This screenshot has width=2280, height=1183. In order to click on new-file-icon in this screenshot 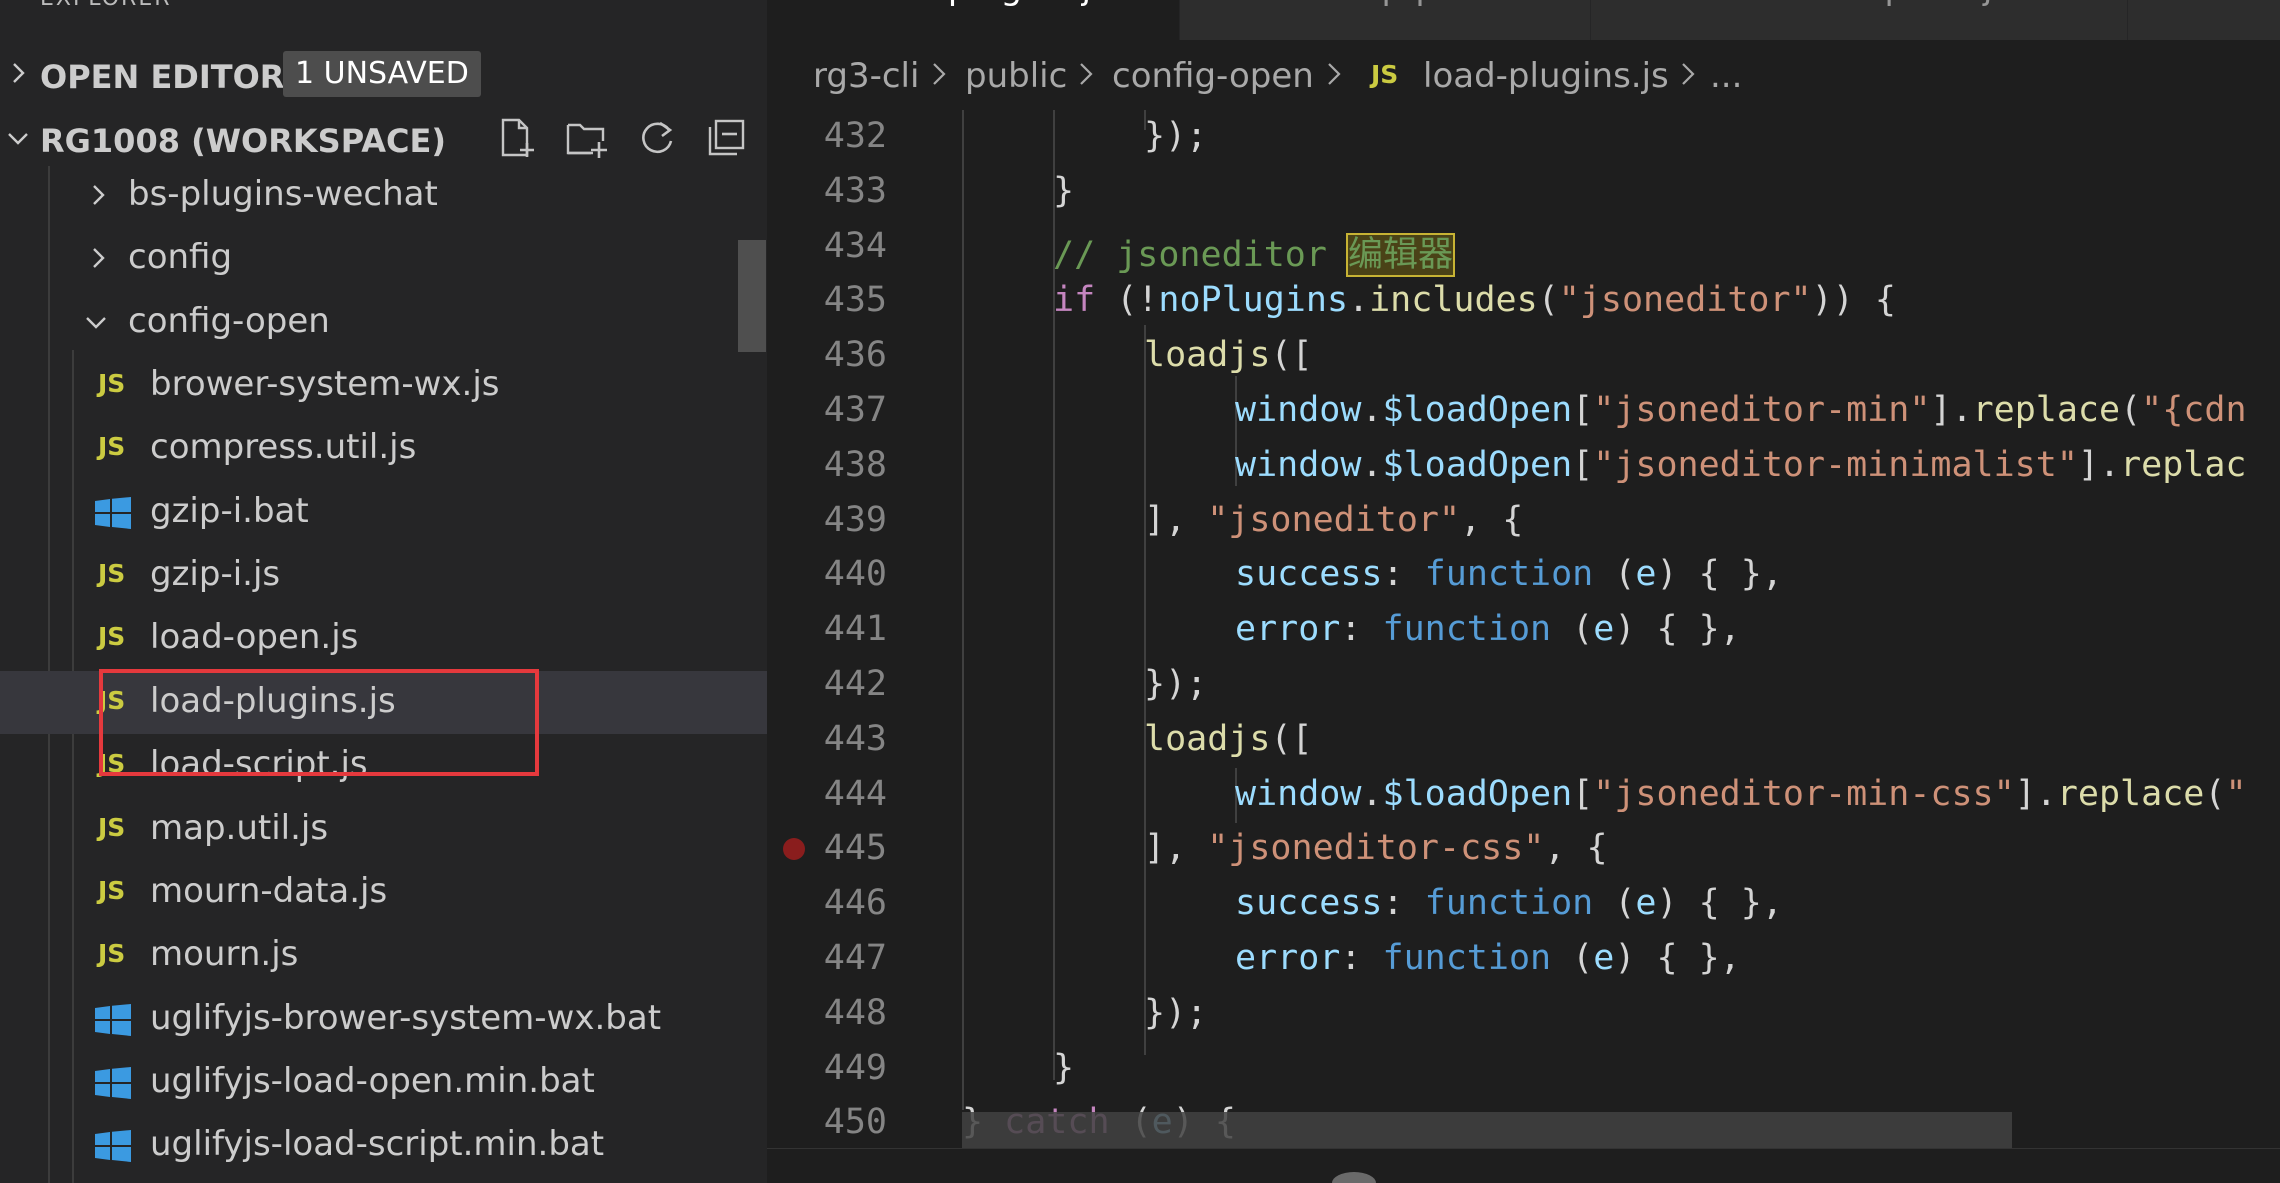, I will do `click(518, 138)`.